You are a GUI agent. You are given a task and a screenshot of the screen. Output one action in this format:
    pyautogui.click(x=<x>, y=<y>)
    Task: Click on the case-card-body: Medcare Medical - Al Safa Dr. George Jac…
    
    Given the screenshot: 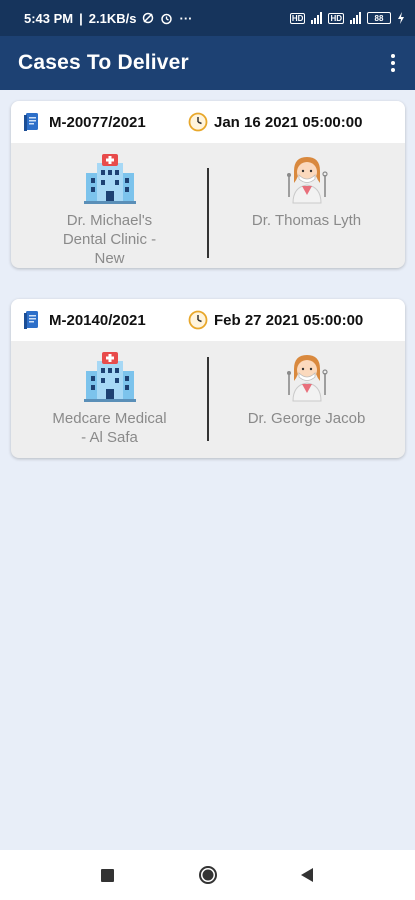 What is the action you would take?
    pyautogui.click(x=208, y=399)
    